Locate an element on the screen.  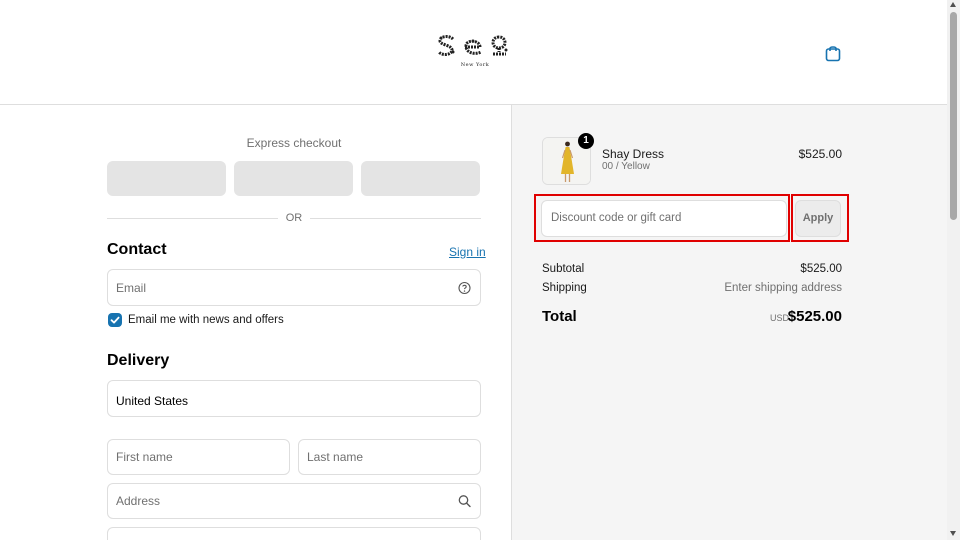
country-value: United States is located at coordinates (152, 400).